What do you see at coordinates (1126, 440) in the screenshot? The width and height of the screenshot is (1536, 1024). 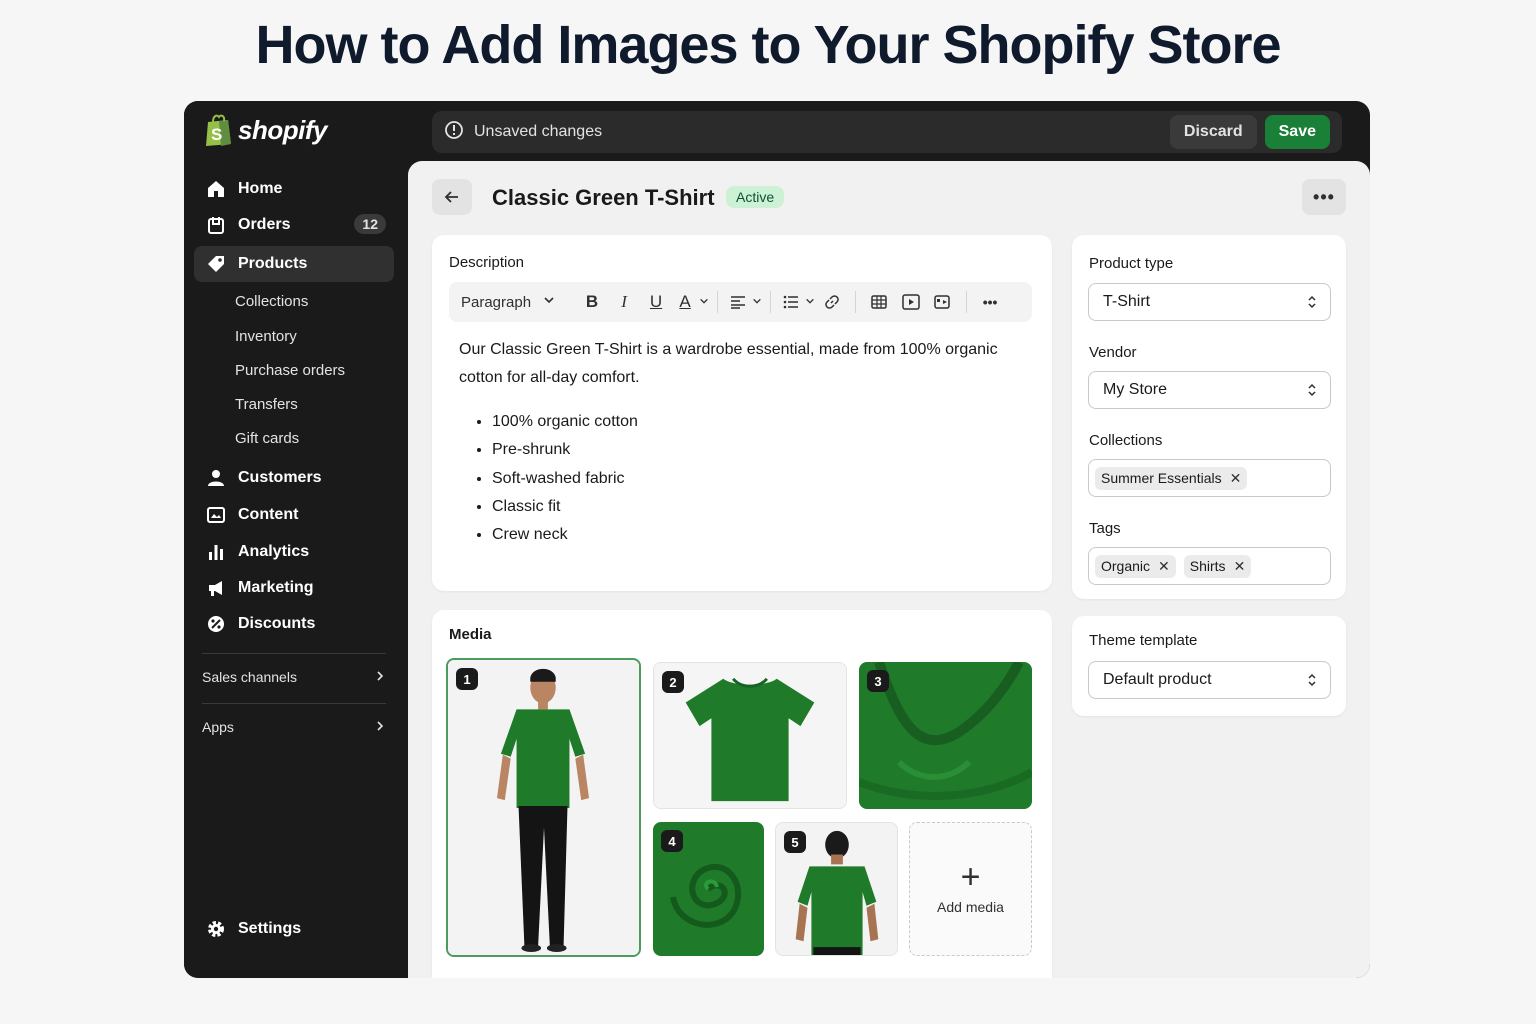 I see `collections-label: Collections` at bounding box center [1126, 440].